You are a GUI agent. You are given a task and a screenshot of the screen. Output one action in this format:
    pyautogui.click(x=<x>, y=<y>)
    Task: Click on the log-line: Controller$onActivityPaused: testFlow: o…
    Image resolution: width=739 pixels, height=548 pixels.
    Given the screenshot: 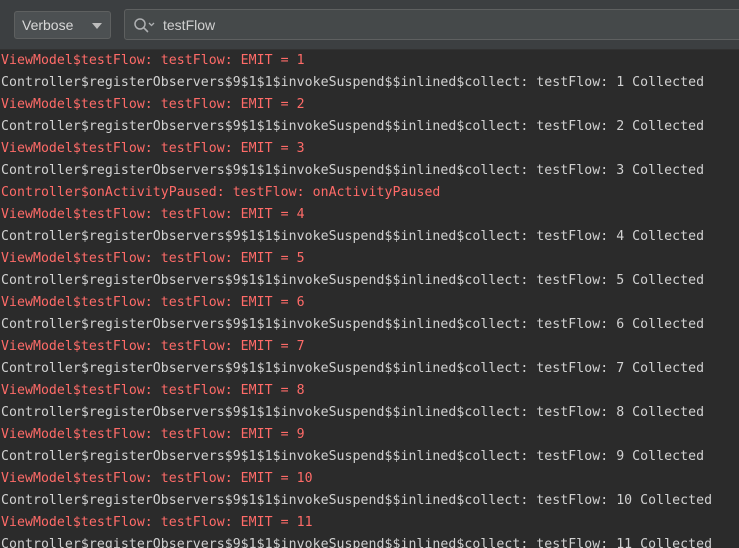 What is the action you would take?
    pyautogui.click(x=221, y=192)
    